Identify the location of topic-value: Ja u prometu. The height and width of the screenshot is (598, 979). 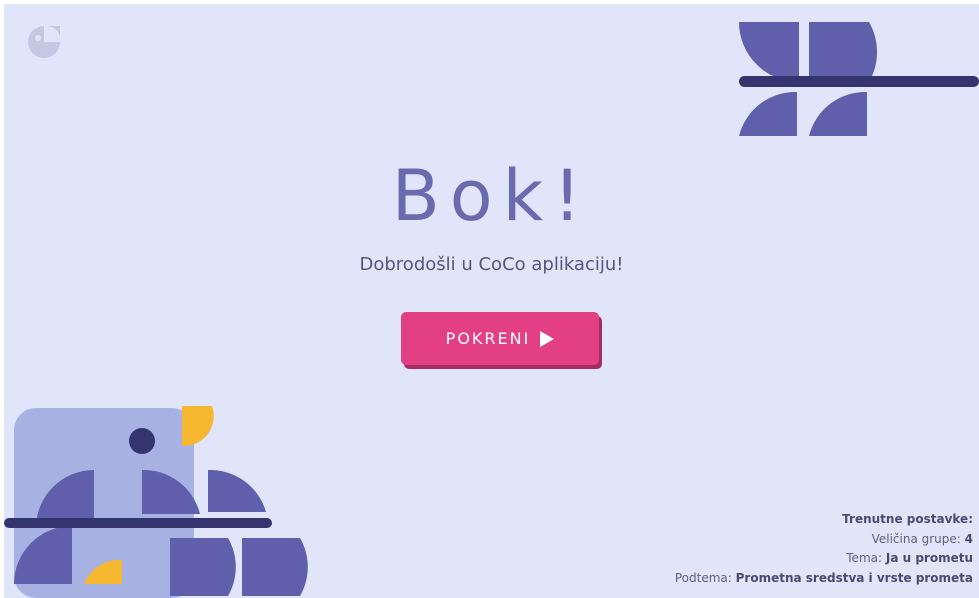
(929, 558).